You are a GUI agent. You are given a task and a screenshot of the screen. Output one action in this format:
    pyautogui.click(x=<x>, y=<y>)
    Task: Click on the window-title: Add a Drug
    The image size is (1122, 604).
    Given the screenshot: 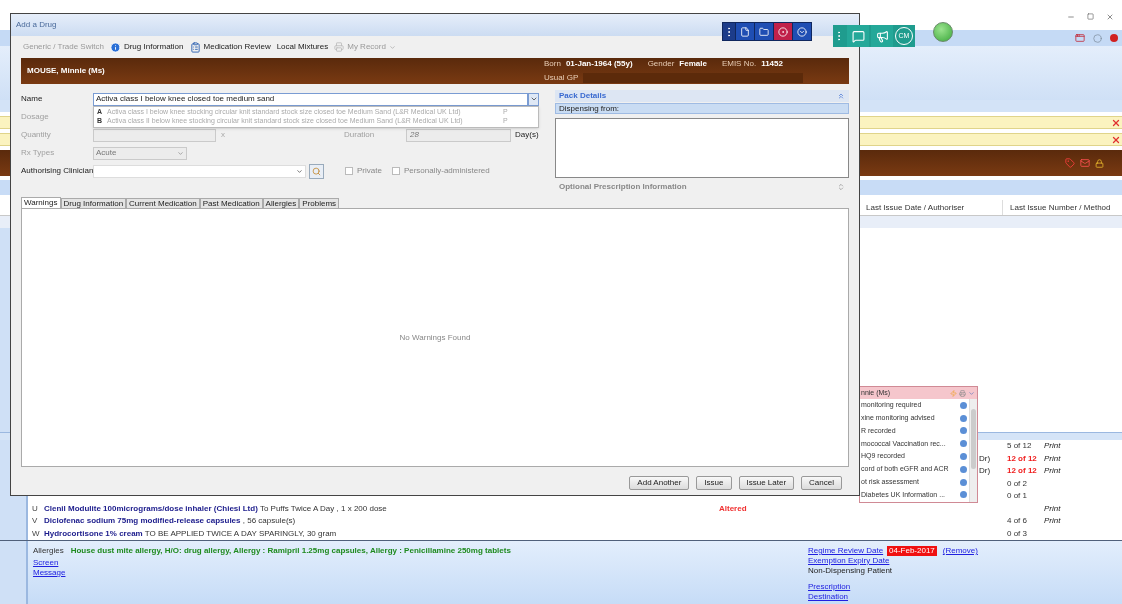 What is the action you would take?
    pyautogui.click(x=36, y=25)
    